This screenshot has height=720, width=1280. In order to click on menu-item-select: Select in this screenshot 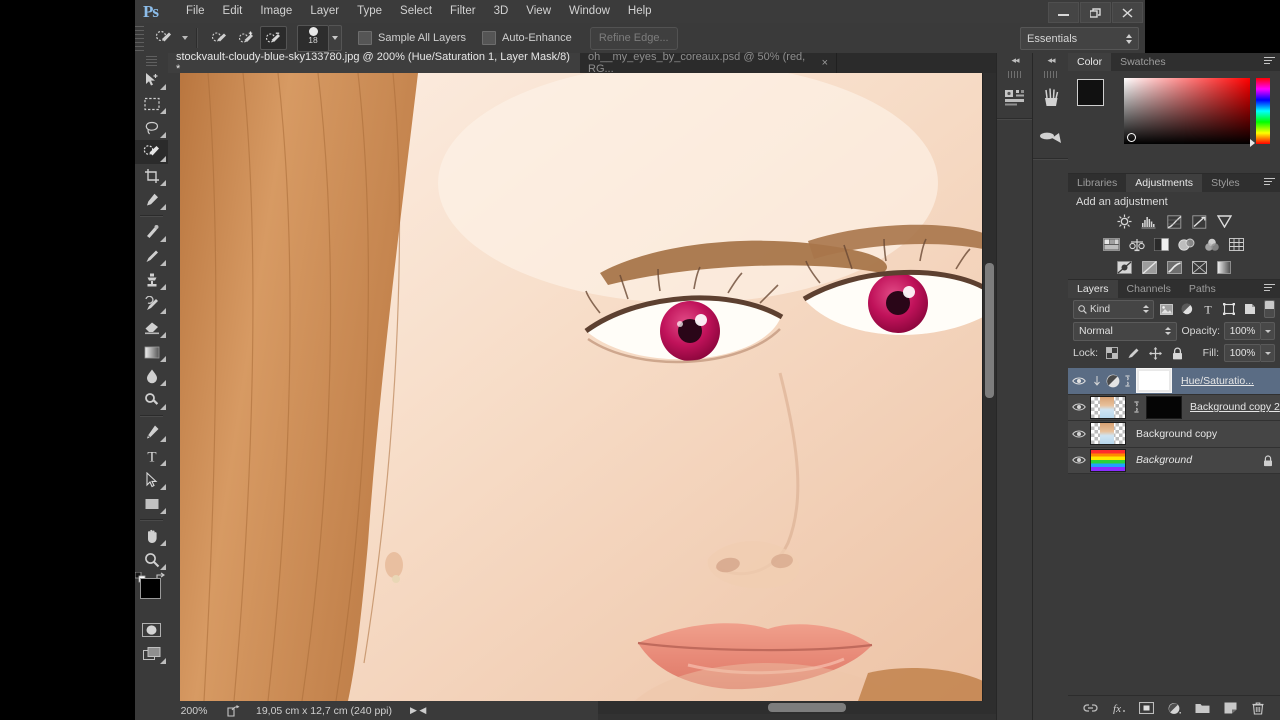, I will do `click(416, 11)`.